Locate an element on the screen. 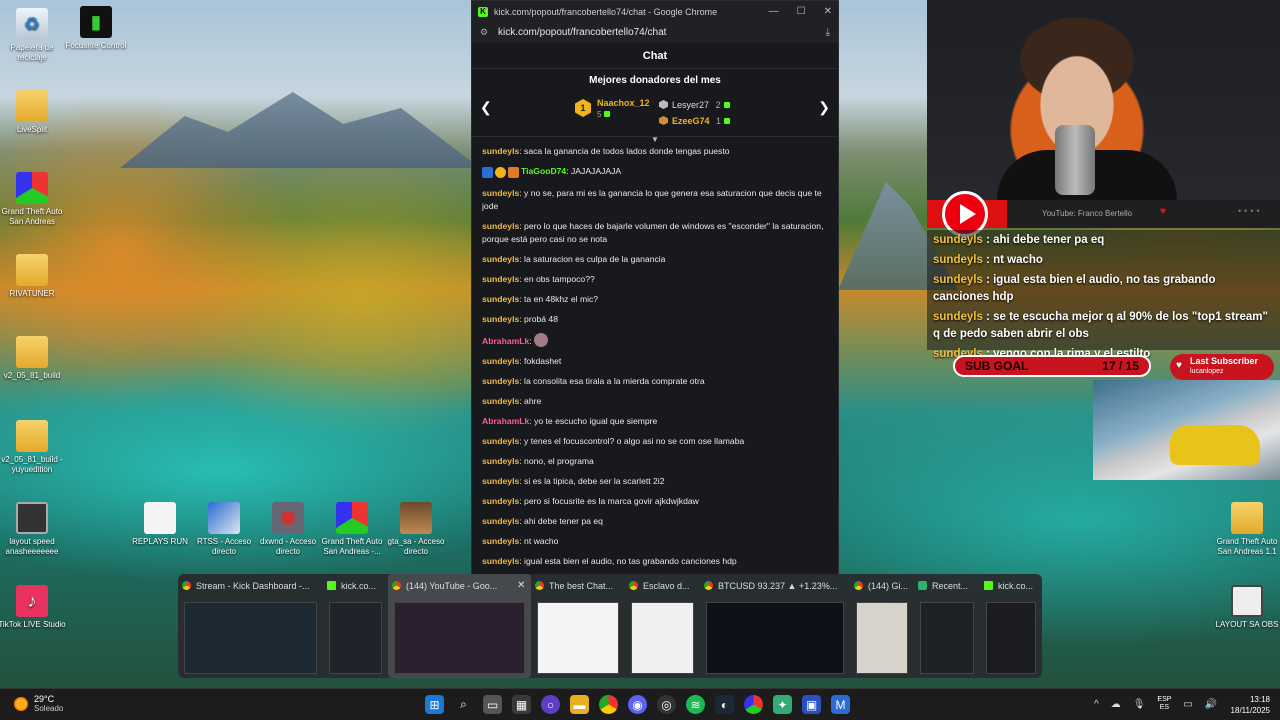 This screenshot has width=1280, height=720. desktop-icon-focusrite: ▮ Focusrite Control is located at coordinates (96, 28).